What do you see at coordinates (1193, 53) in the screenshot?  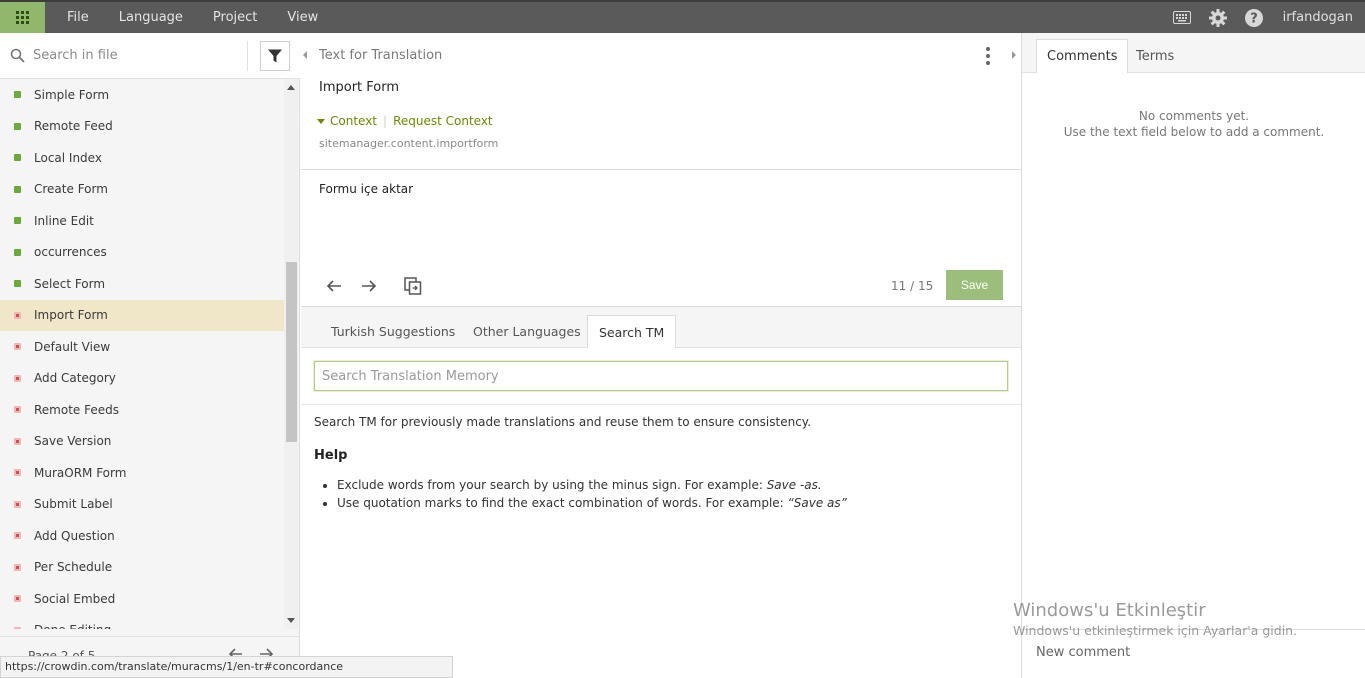 I see `right-tabs: Comments Terms` at bounding box center [1193, 53].